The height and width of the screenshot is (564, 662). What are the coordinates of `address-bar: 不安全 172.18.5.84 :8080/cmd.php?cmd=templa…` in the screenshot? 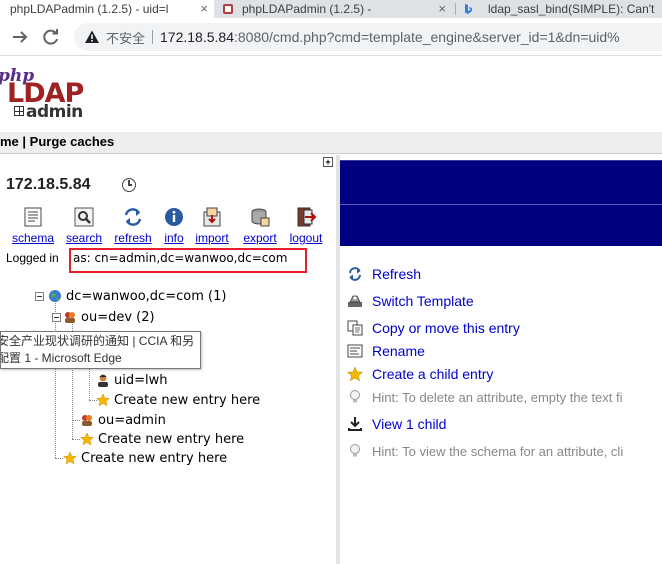 It's located at (368, 37).